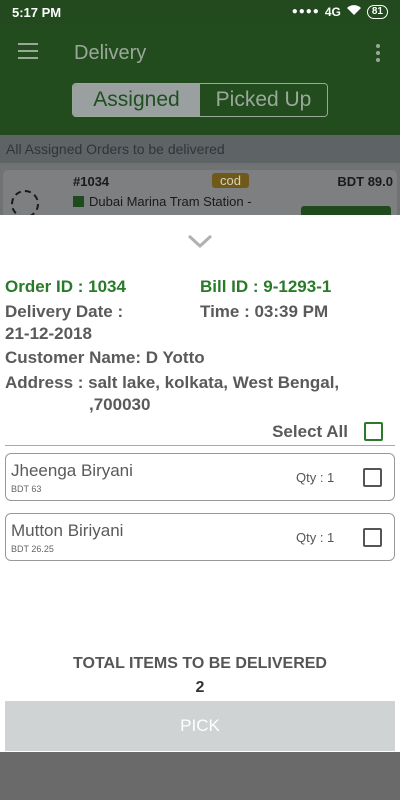 This screenshot has width=400, height=800. I want to click on payment-badge: cod, so click(230, 180).